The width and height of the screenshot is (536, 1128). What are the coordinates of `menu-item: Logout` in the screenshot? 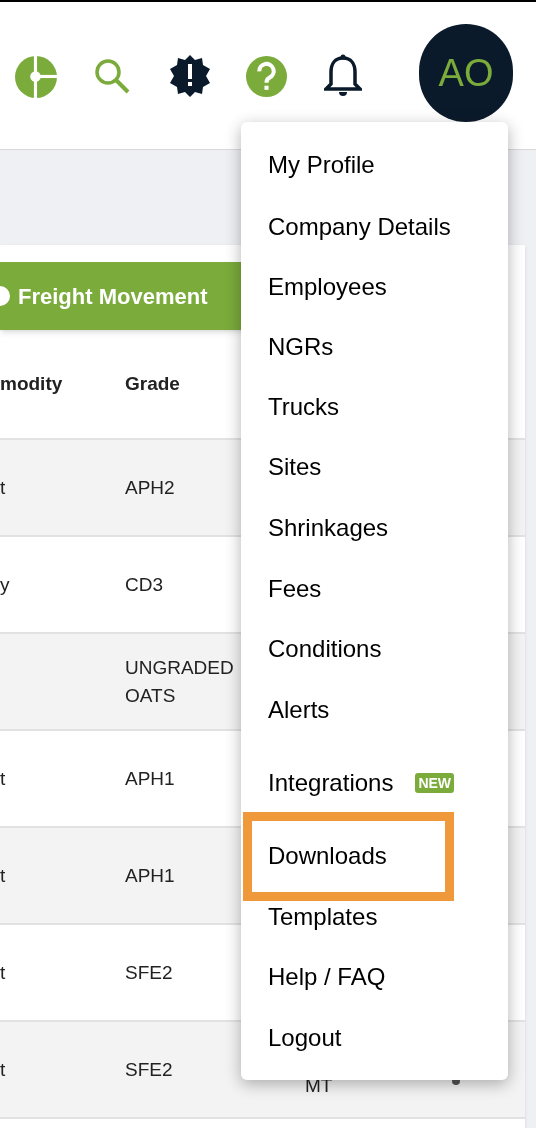 It's located at (305, 1038).